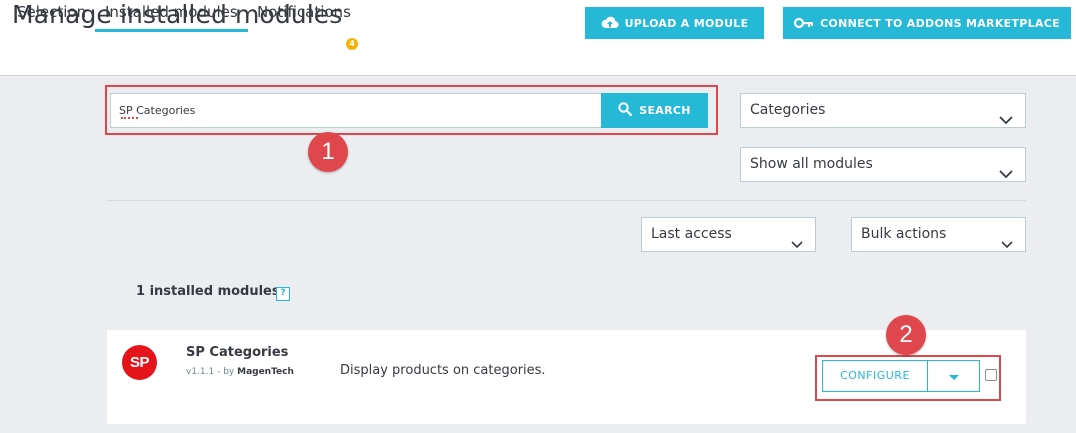  What do you see at coordinates (686, 23) in the screenshot?
I see `upload-module-label: UPLOAD A MODULE` at bounding box center [686, 23].